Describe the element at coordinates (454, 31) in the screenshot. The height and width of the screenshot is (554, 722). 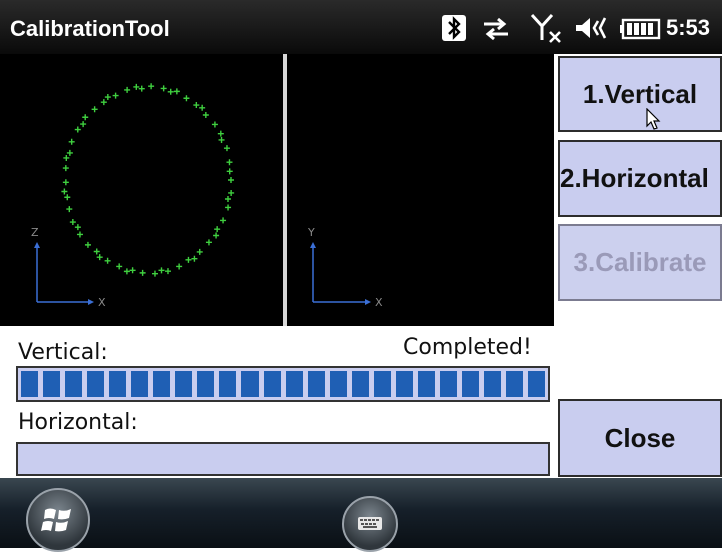
I see `bluetooth-icon` at that location.